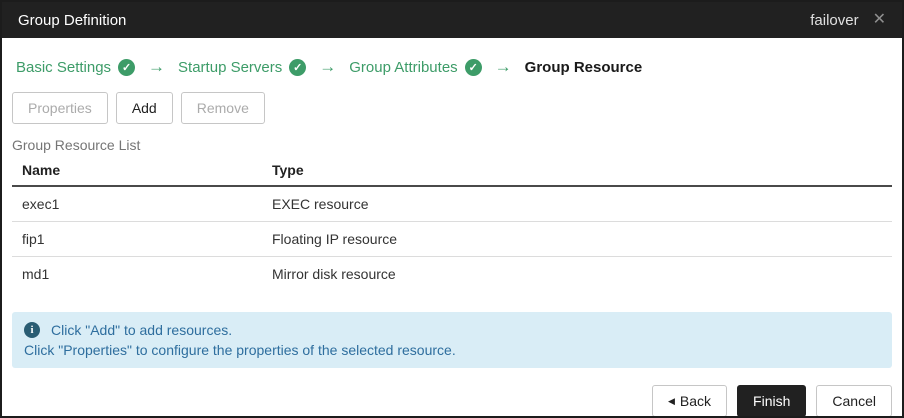 The width and height of the screenshot is (904, 418). I want to click on table-header-row: Name Type, so click(452, 171).